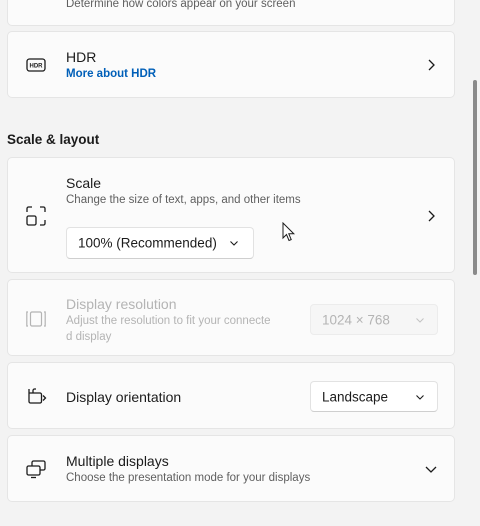 The width and height of the screenshot is (480, 526). What do you see at coordinates (121, 304) in the screenshot?
I see `display-resolution-title: Display resolution` at bounding box center [121, 304].